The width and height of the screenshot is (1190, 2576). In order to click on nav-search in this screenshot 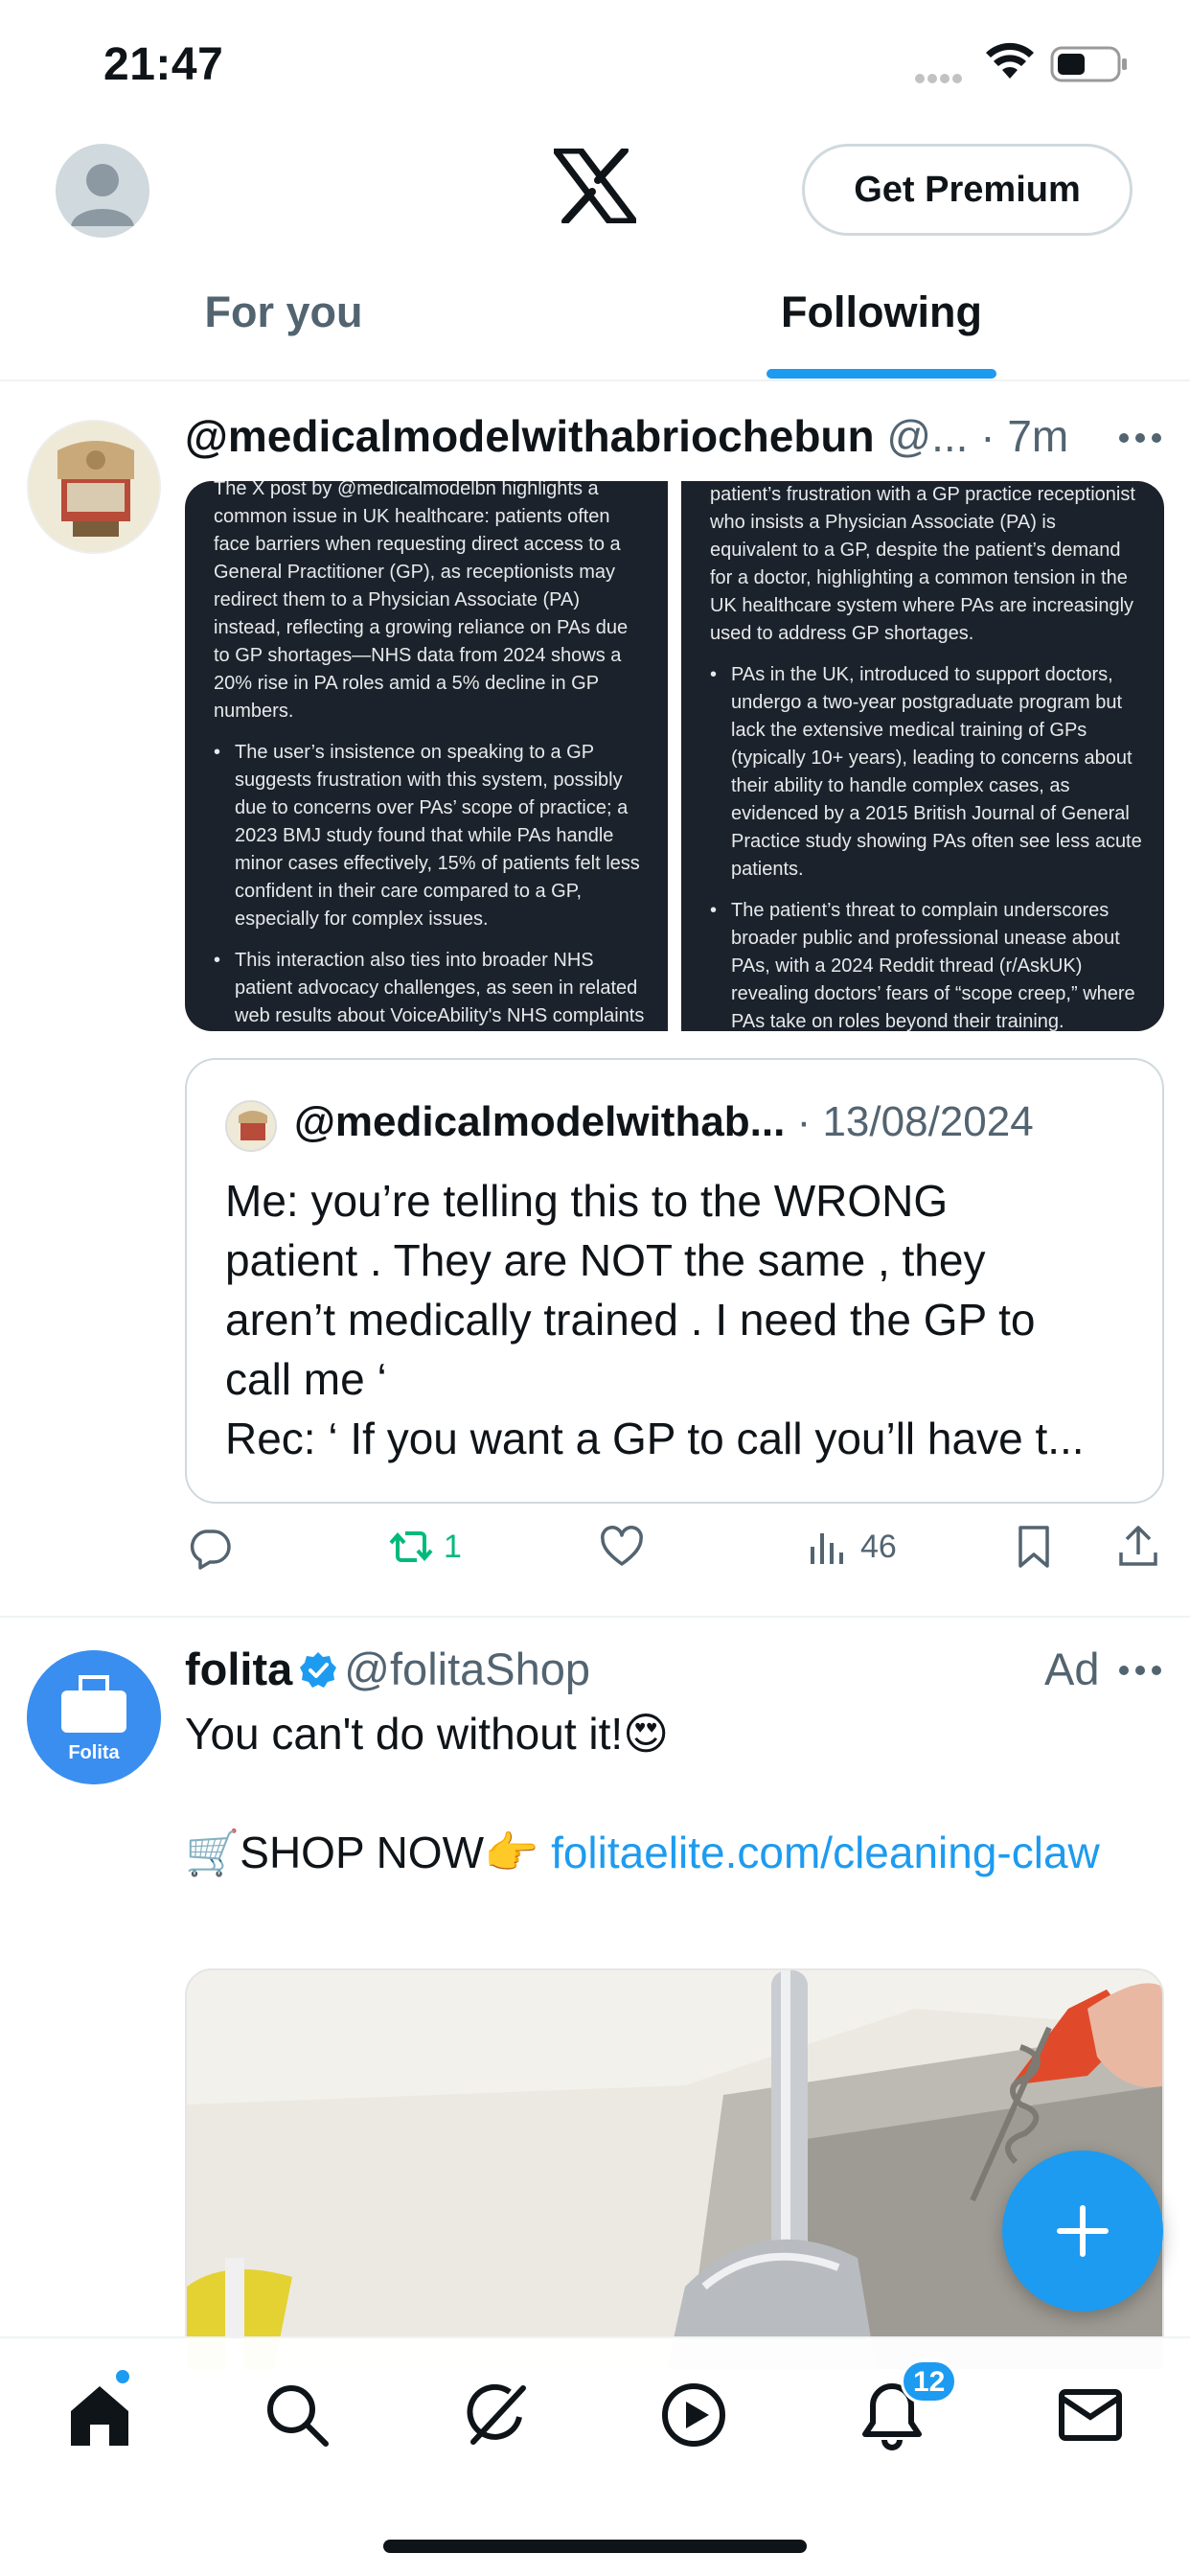, I will do `click(297, 2415)`.